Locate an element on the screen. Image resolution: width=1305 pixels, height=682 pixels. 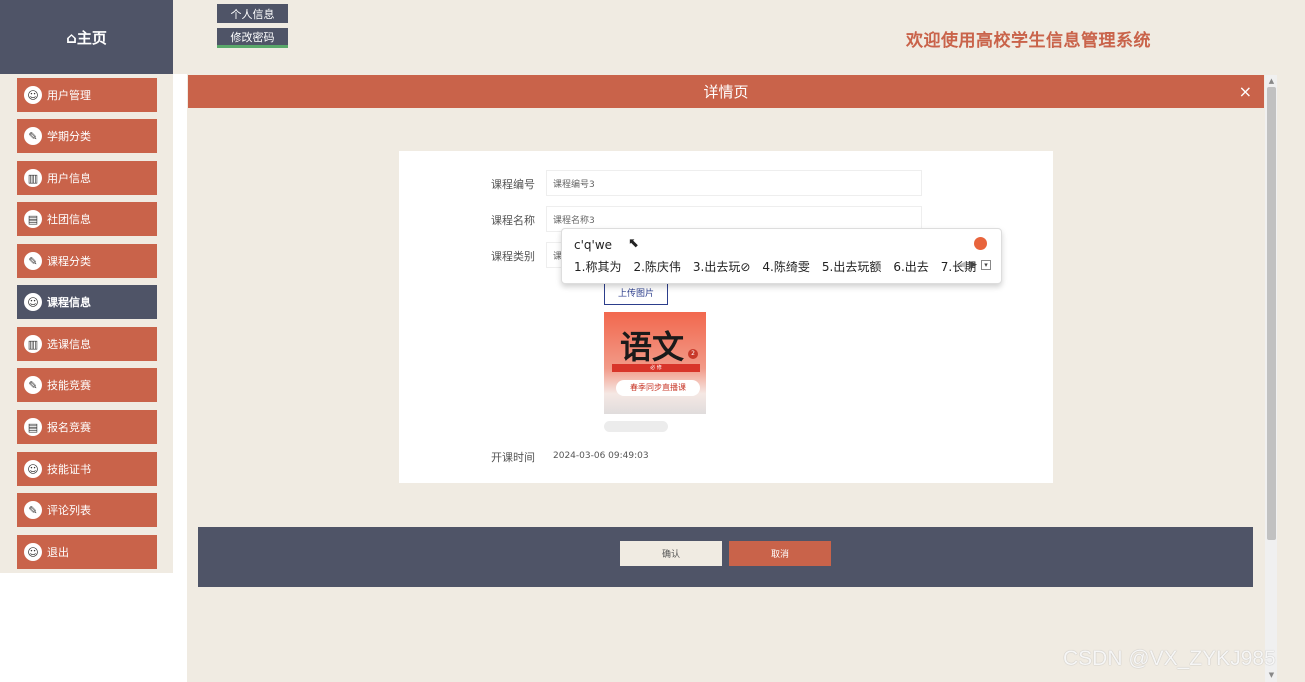
ime-page-nav: ◀ ▶ ▾ is located at coordinates (973, 265).